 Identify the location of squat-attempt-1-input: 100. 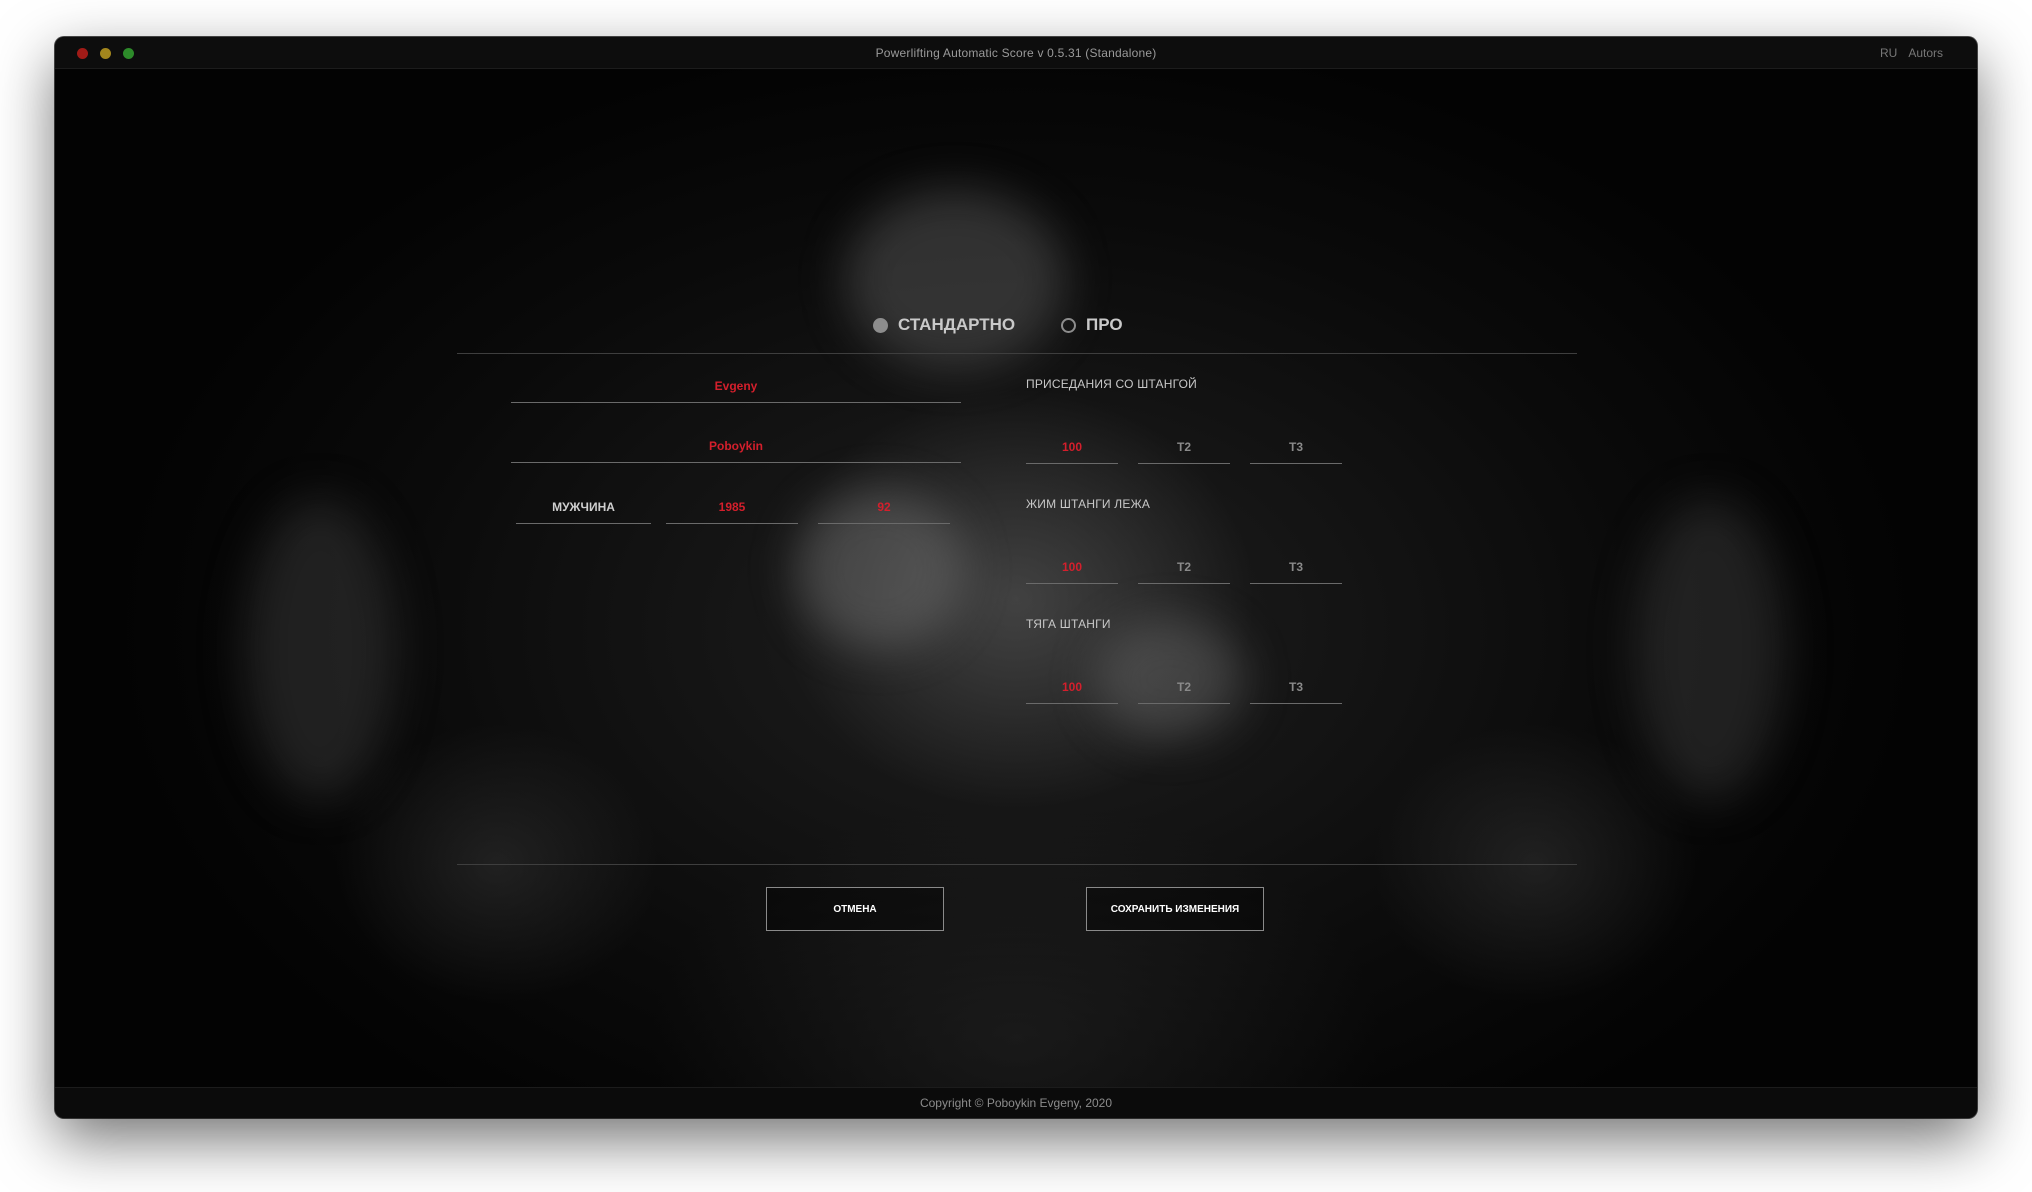
(1072, 450).